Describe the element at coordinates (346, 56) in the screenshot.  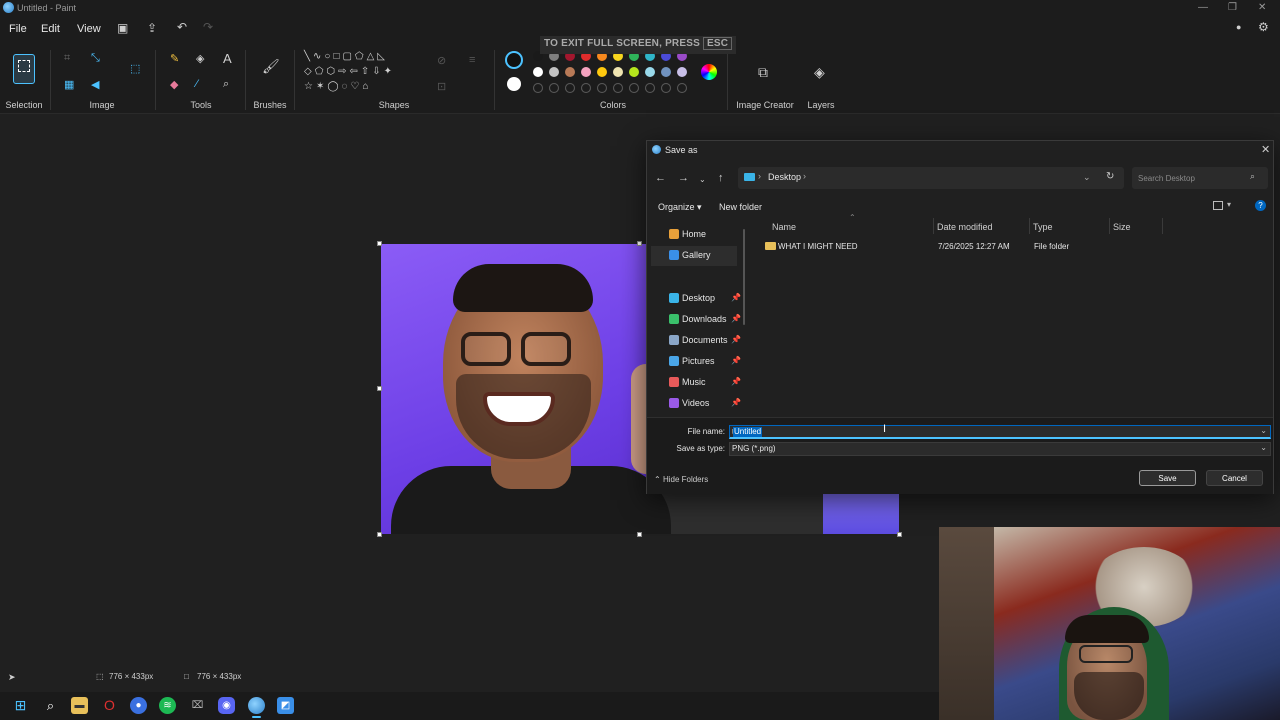
I see `shapes-row-1: ╲∿○□▢⬠△◺` at that location.